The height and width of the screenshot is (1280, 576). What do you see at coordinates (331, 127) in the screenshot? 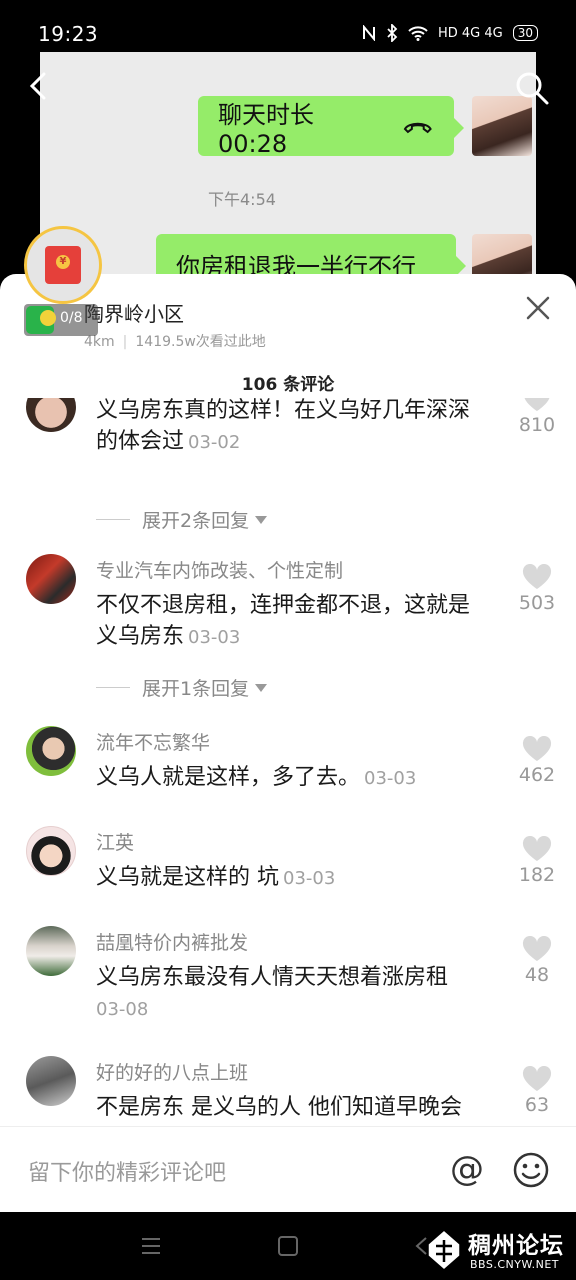
I see `chat-bubble-call: 聊天时长 00:28` at bounding box center [331, 127].